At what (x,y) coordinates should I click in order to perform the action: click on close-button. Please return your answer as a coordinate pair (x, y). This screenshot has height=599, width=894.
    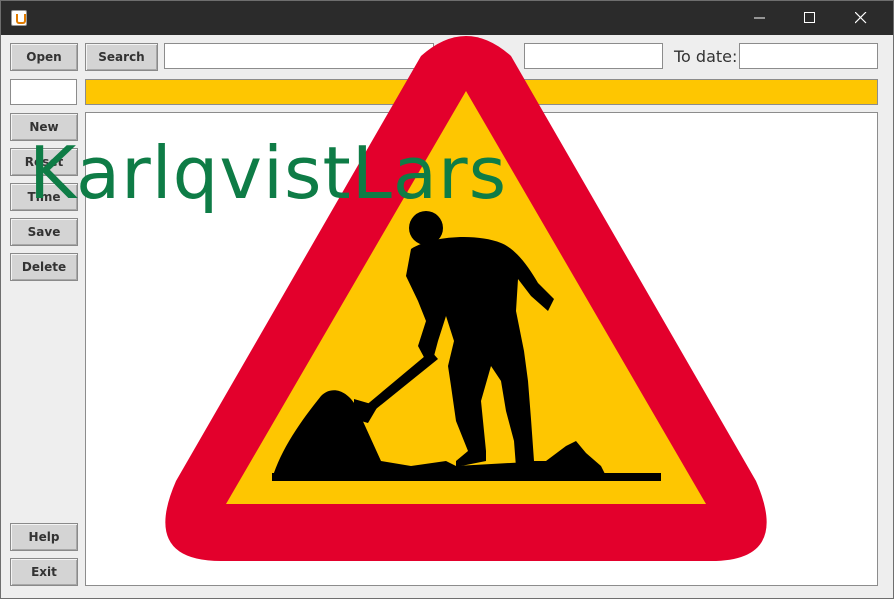
    Looking at the image, I should click on (861, 18).